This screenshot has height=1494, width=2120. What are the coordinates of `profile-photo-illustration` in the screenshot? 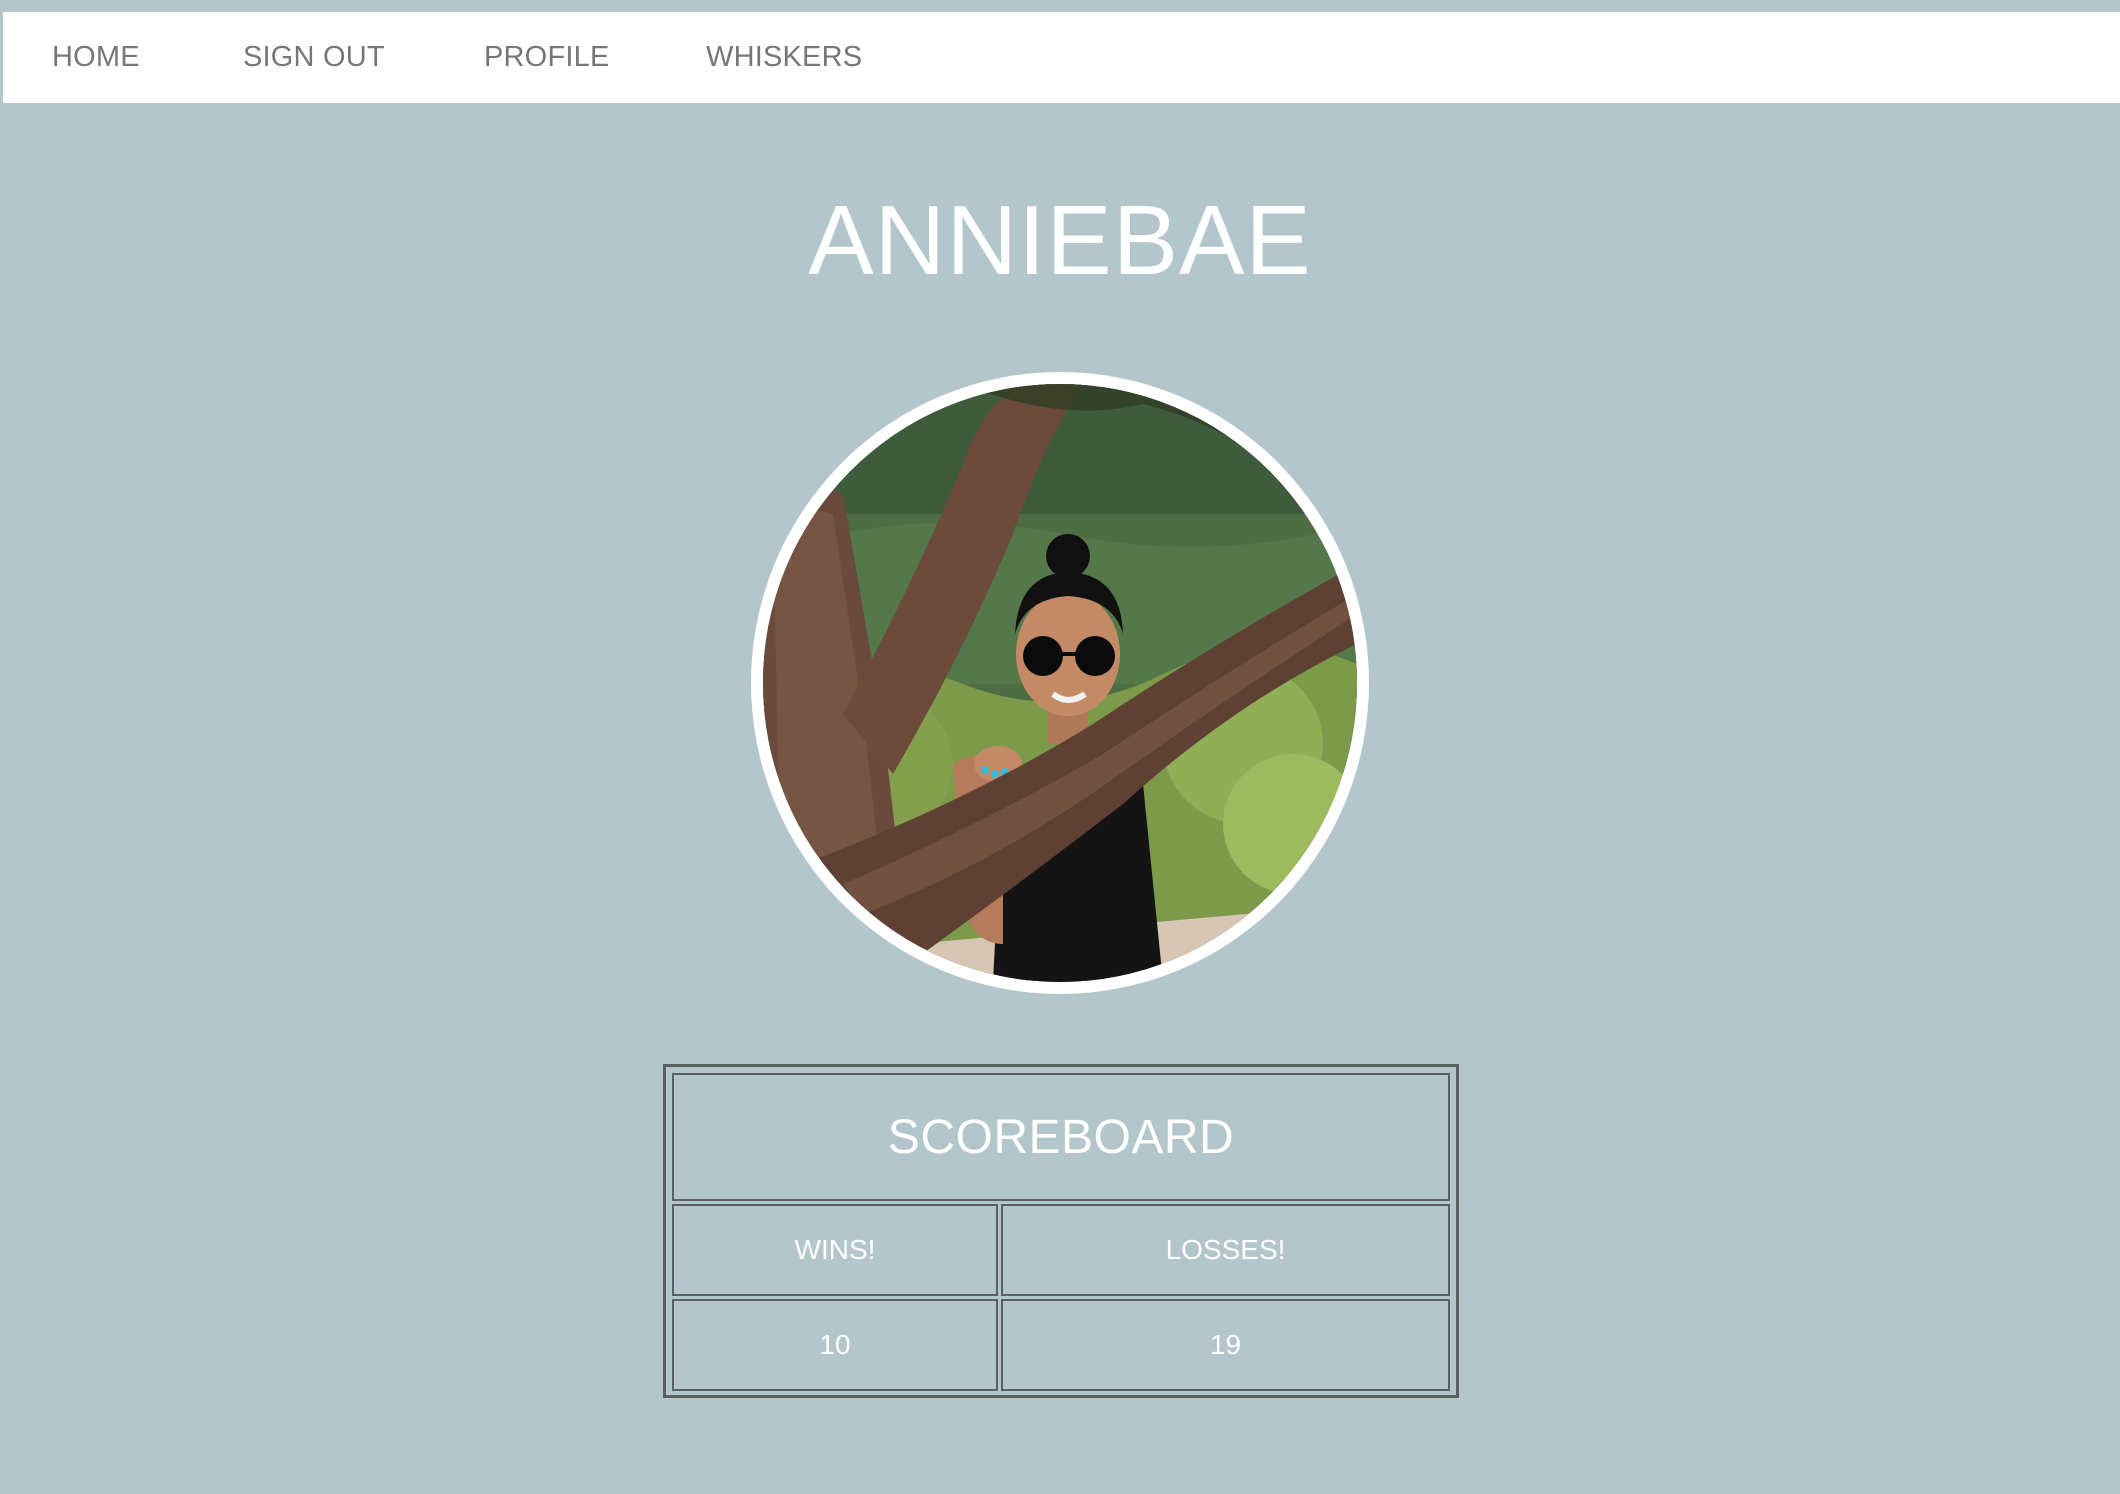 It's located at (1060, 683).